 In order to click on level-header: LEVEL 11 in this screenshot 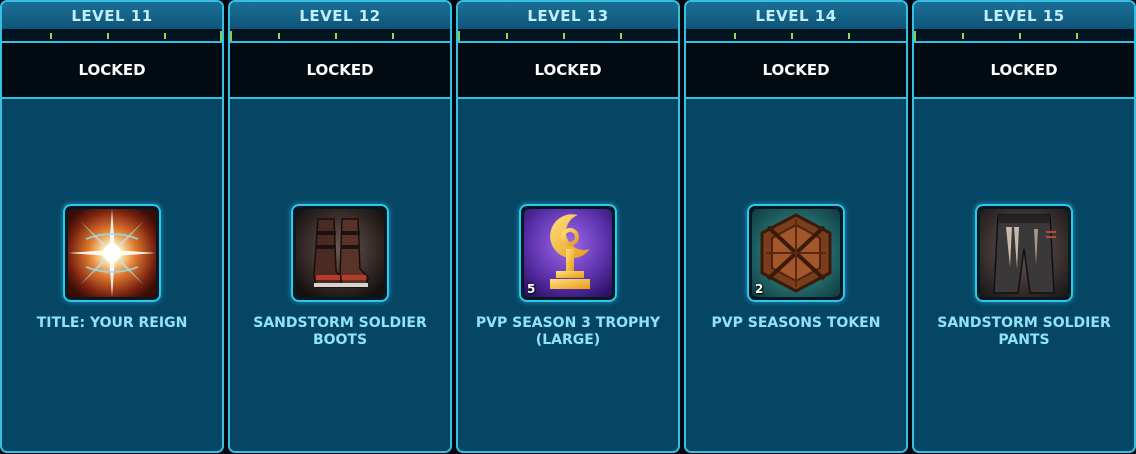, I will do `click(112, 15)`.